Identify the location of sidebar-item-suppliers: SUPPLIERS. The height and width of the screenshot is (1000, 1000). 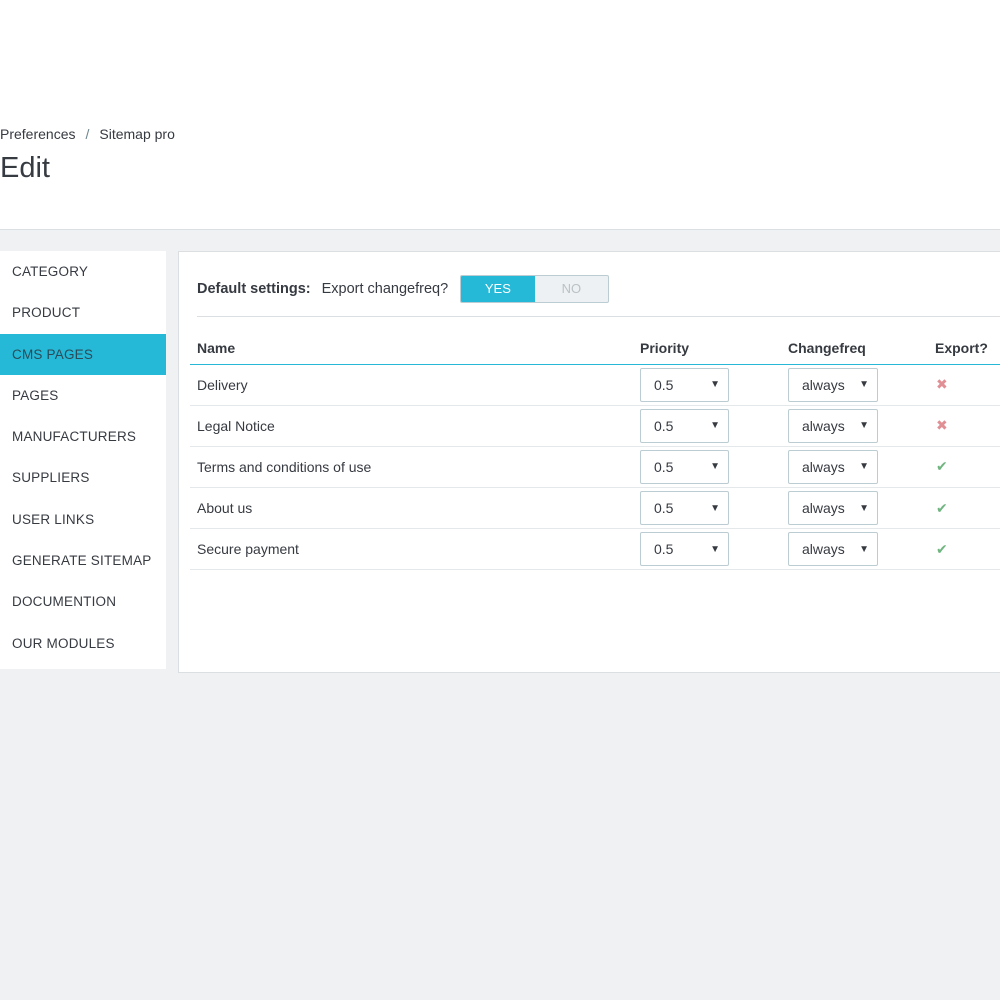
(83, 477).